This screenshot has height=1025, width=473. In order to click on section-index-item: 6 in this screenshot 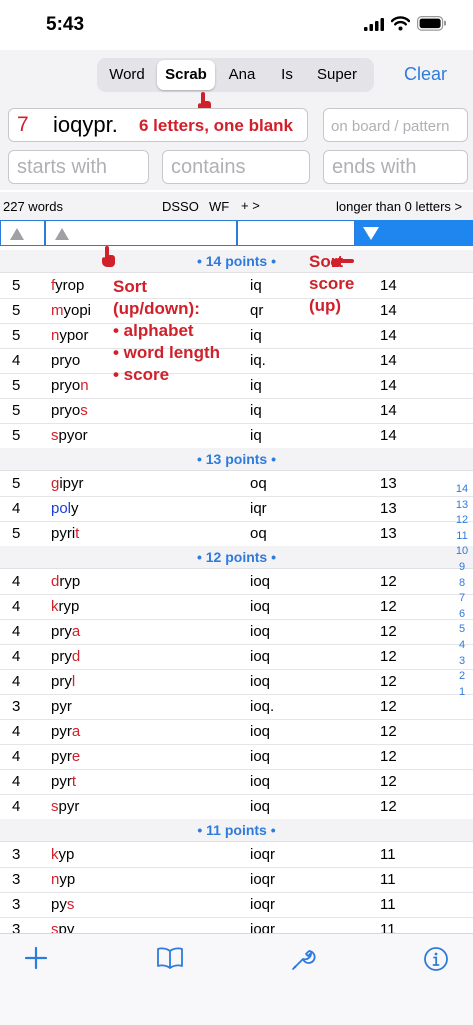, I will do `click(462, 615)`.